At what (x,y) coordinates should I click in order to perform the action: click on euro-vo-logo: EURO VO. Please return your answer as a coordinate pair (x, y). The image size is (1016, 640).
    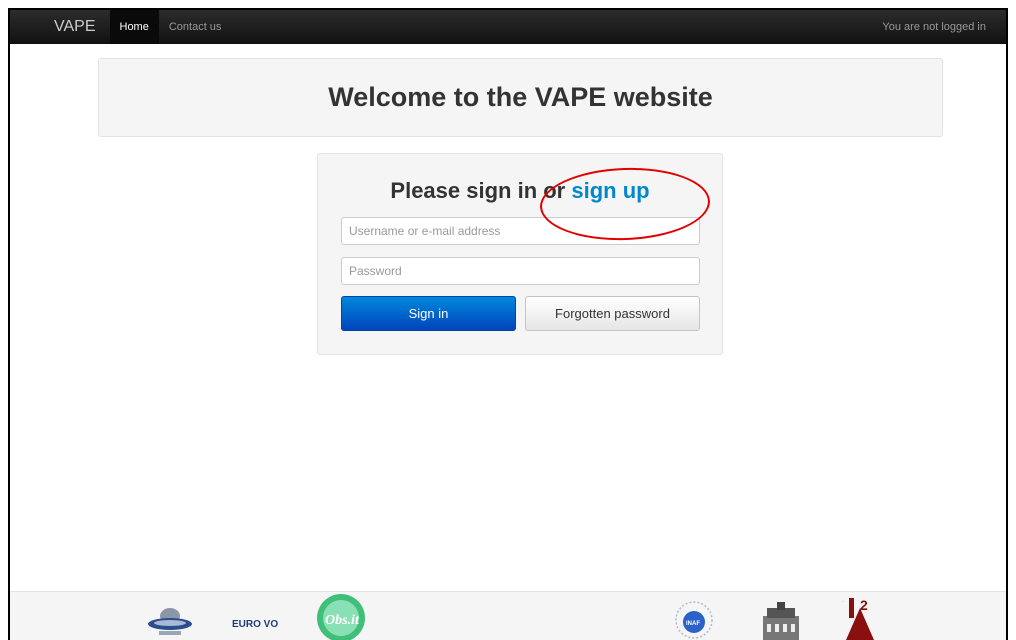
    Looking at the image, I should click on (255, 624).